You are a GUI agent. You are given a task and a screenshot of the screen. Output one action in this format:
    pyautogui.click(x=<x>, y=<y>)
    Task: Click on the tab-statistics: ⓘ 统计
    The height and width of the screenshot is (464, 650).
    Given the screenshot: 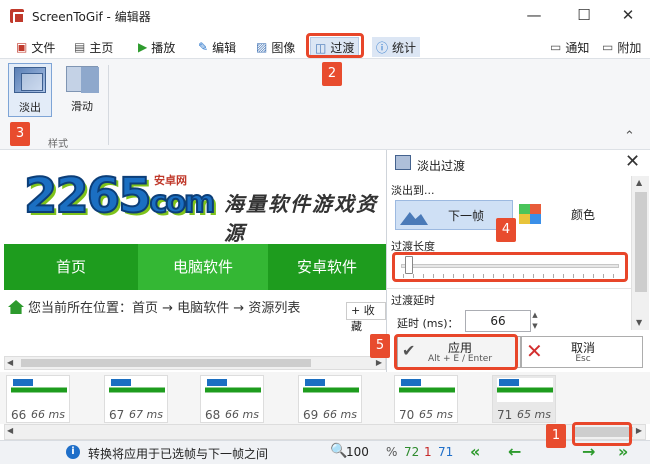 What is the action you would take?
    pyautogui.click(x=396, y=47)
    